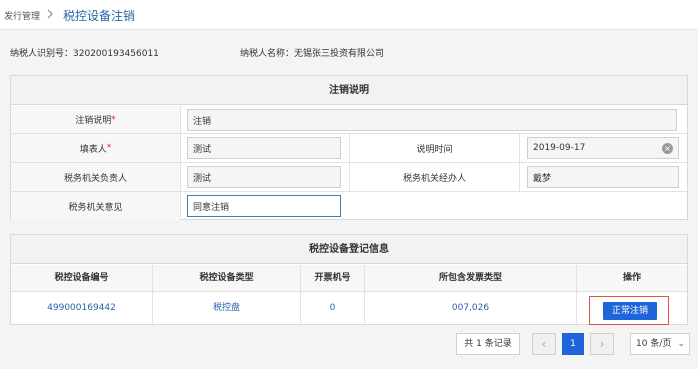 The image size is (698, 369). I want to click on column-header-device-type: 税控设备类型, so click(227, 278).